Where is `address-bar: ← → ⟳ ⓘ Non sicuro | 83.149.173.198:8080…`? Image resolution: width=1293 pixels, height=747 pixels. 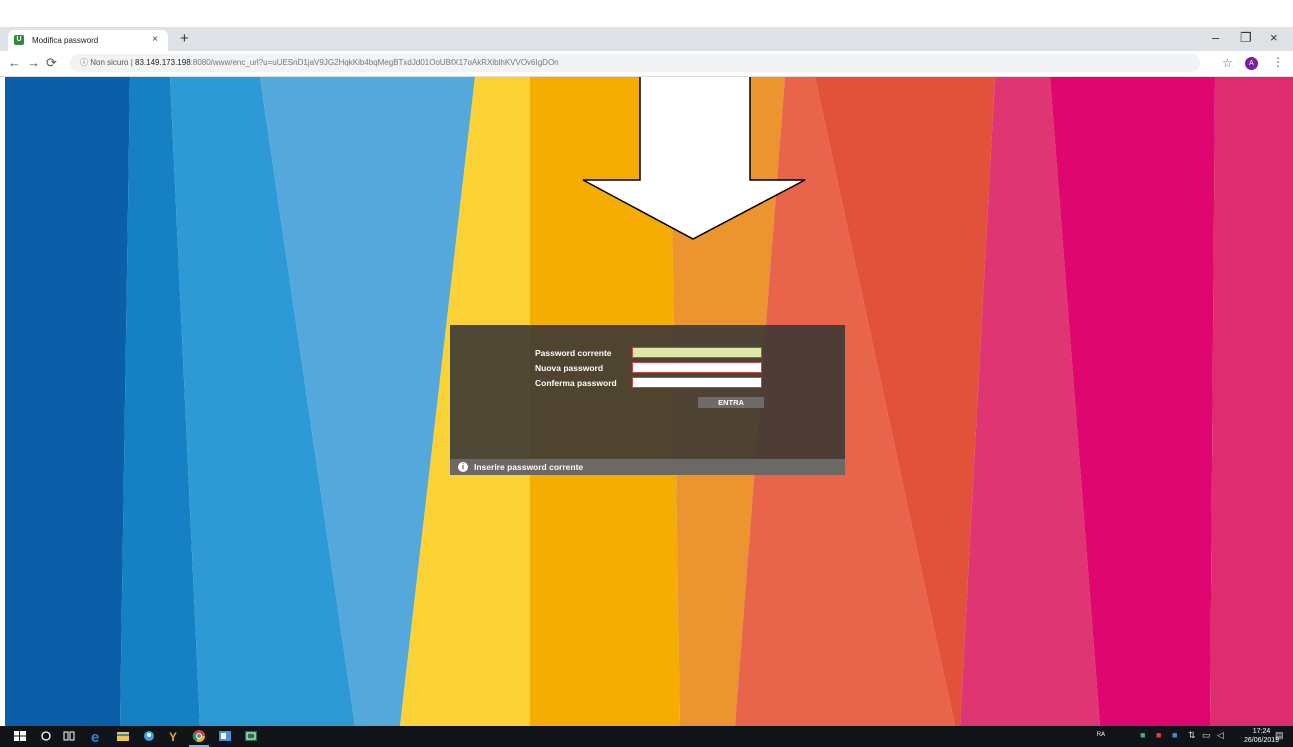 address-bar: ← → ⟳ ⓘ Non sicuro | 83.149.173.198:8080… is located at coordinates (646, 64).